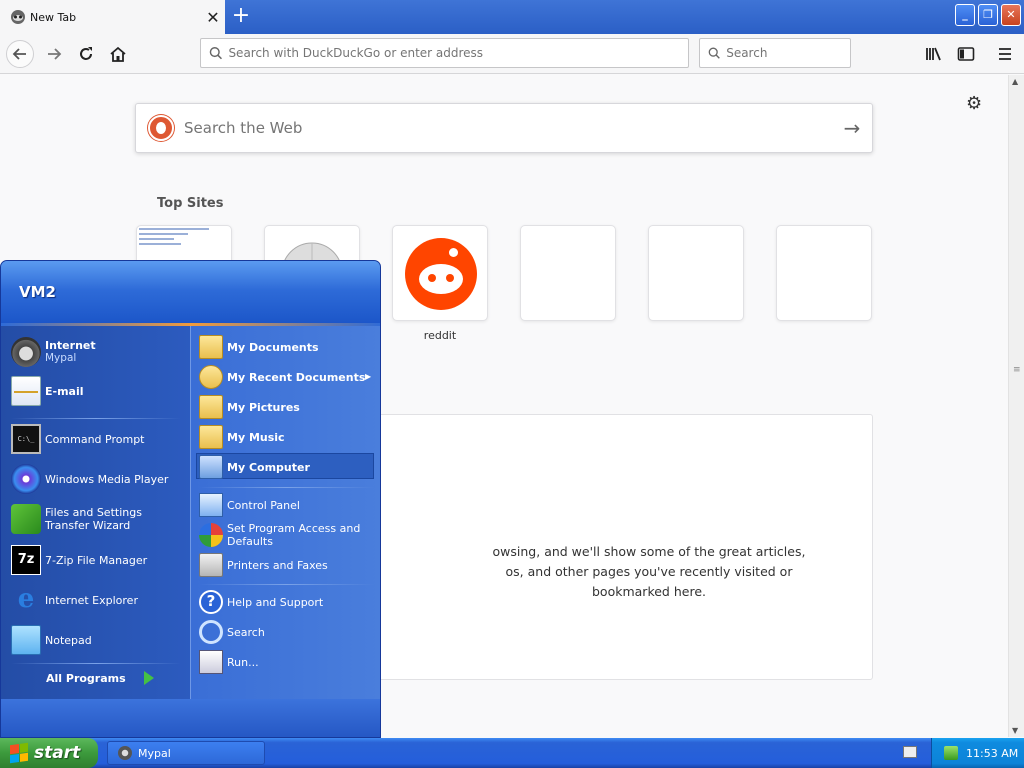 The width and height of the screenshot is (1024, 768). I want to click on forward-arrow-icon, so click(55, 54).